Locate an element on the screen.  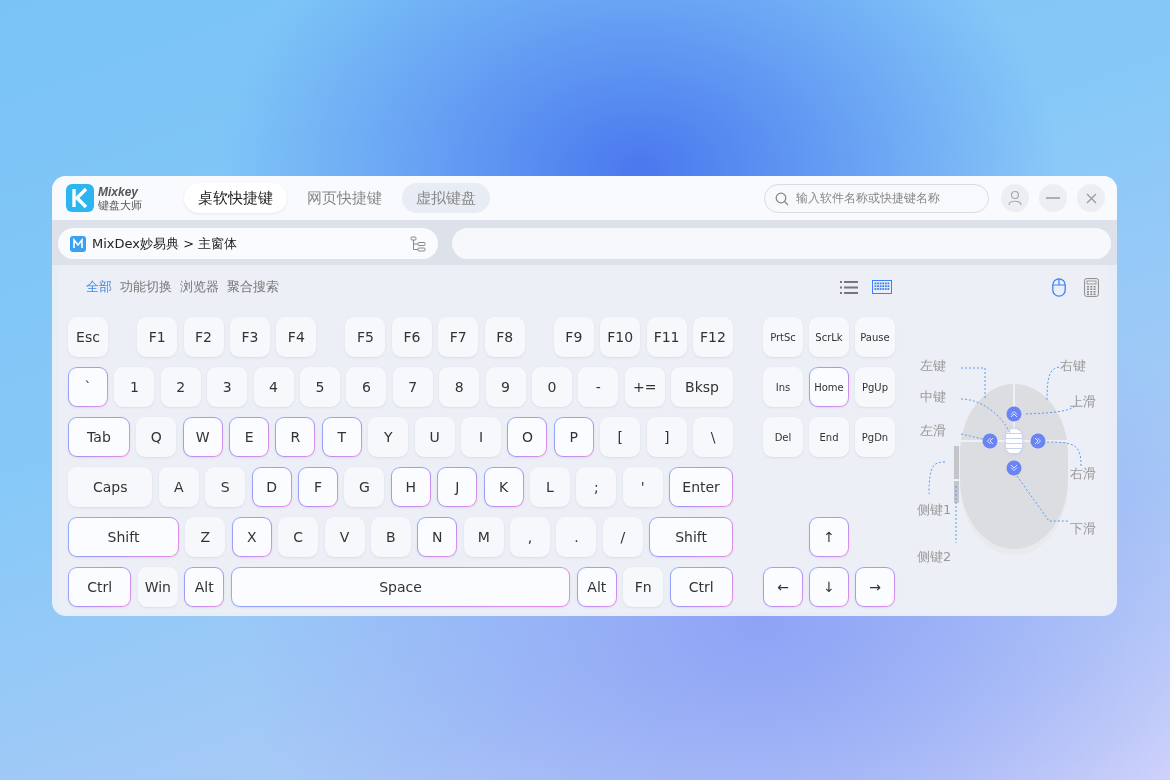
keyboard-key: F9 is located at coordinates (573, 337).